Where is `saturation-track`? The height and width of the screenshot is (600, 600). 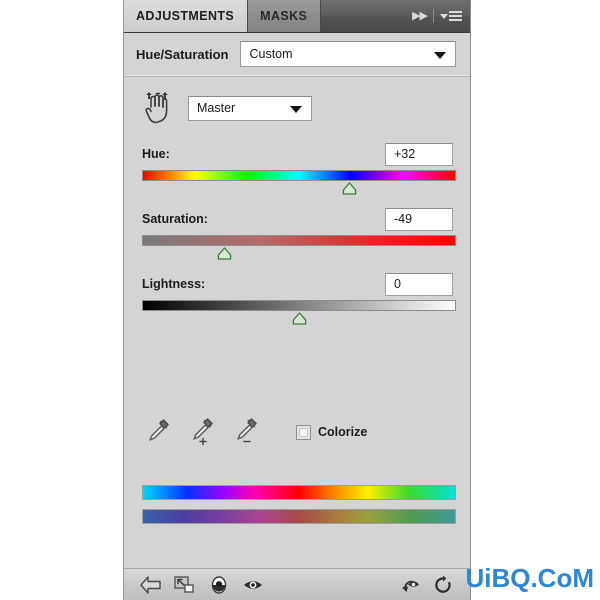 saturation-track is located at coordinates (299, 240).